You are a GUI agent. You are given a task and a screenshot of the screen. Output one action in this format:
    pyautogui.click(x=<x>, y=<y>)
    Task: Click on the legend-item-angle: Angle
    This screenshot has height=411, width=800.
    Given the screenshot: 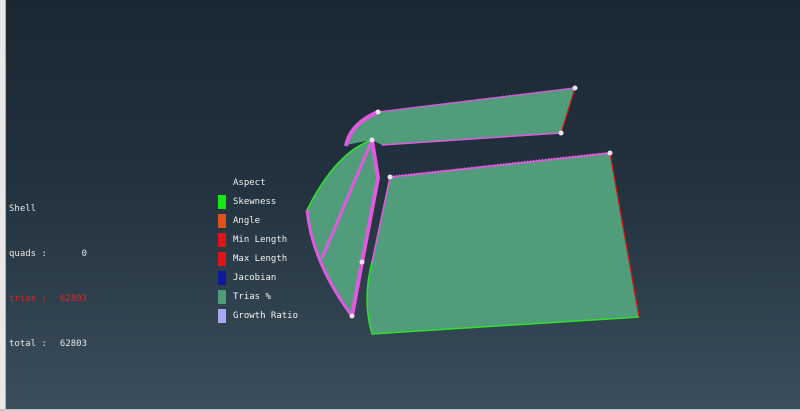 What is the action you would take?
    pyautogui.click(x=258, y=220)
    